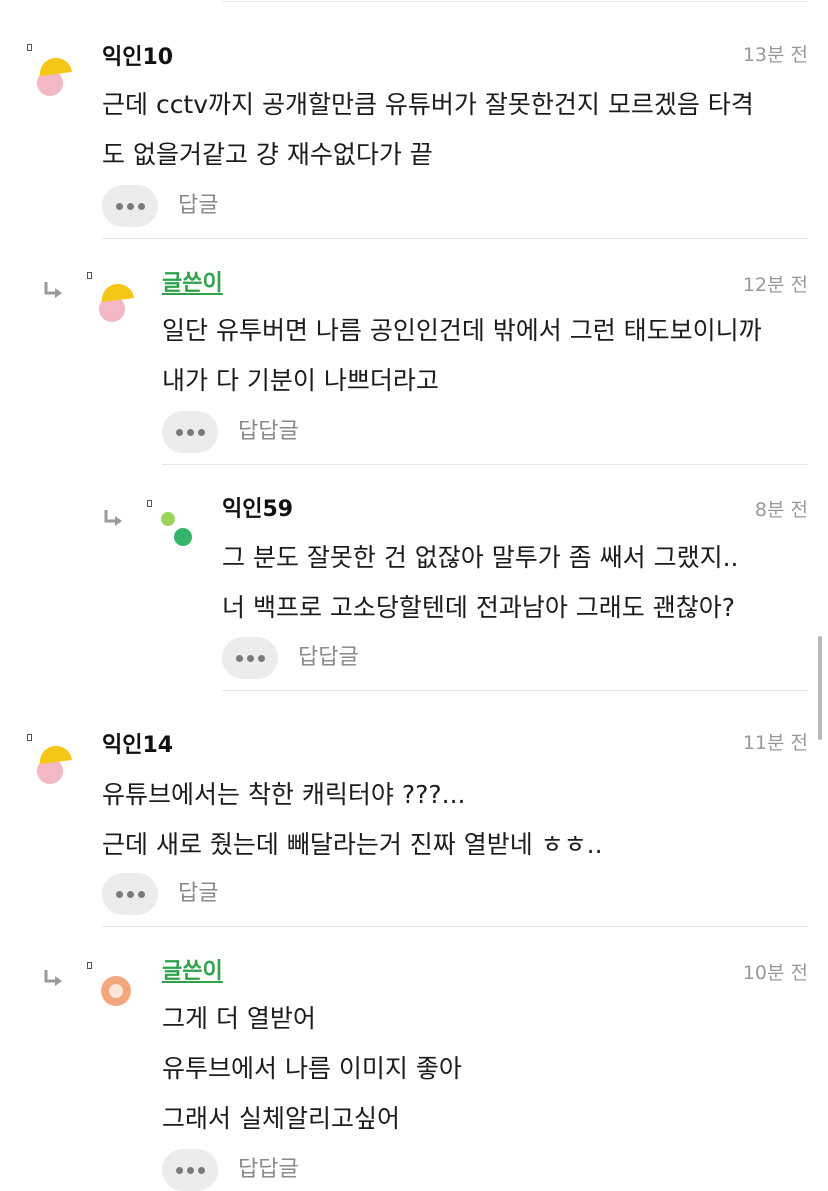 The image size is (828, 1191). Describe the element at coordinates (485, 1069) in the screenshot. I see `comment-body: 그게 더 열받어 유투브에서 나름 이미지 좋아 그래서 실체알리고싶어` at that location.